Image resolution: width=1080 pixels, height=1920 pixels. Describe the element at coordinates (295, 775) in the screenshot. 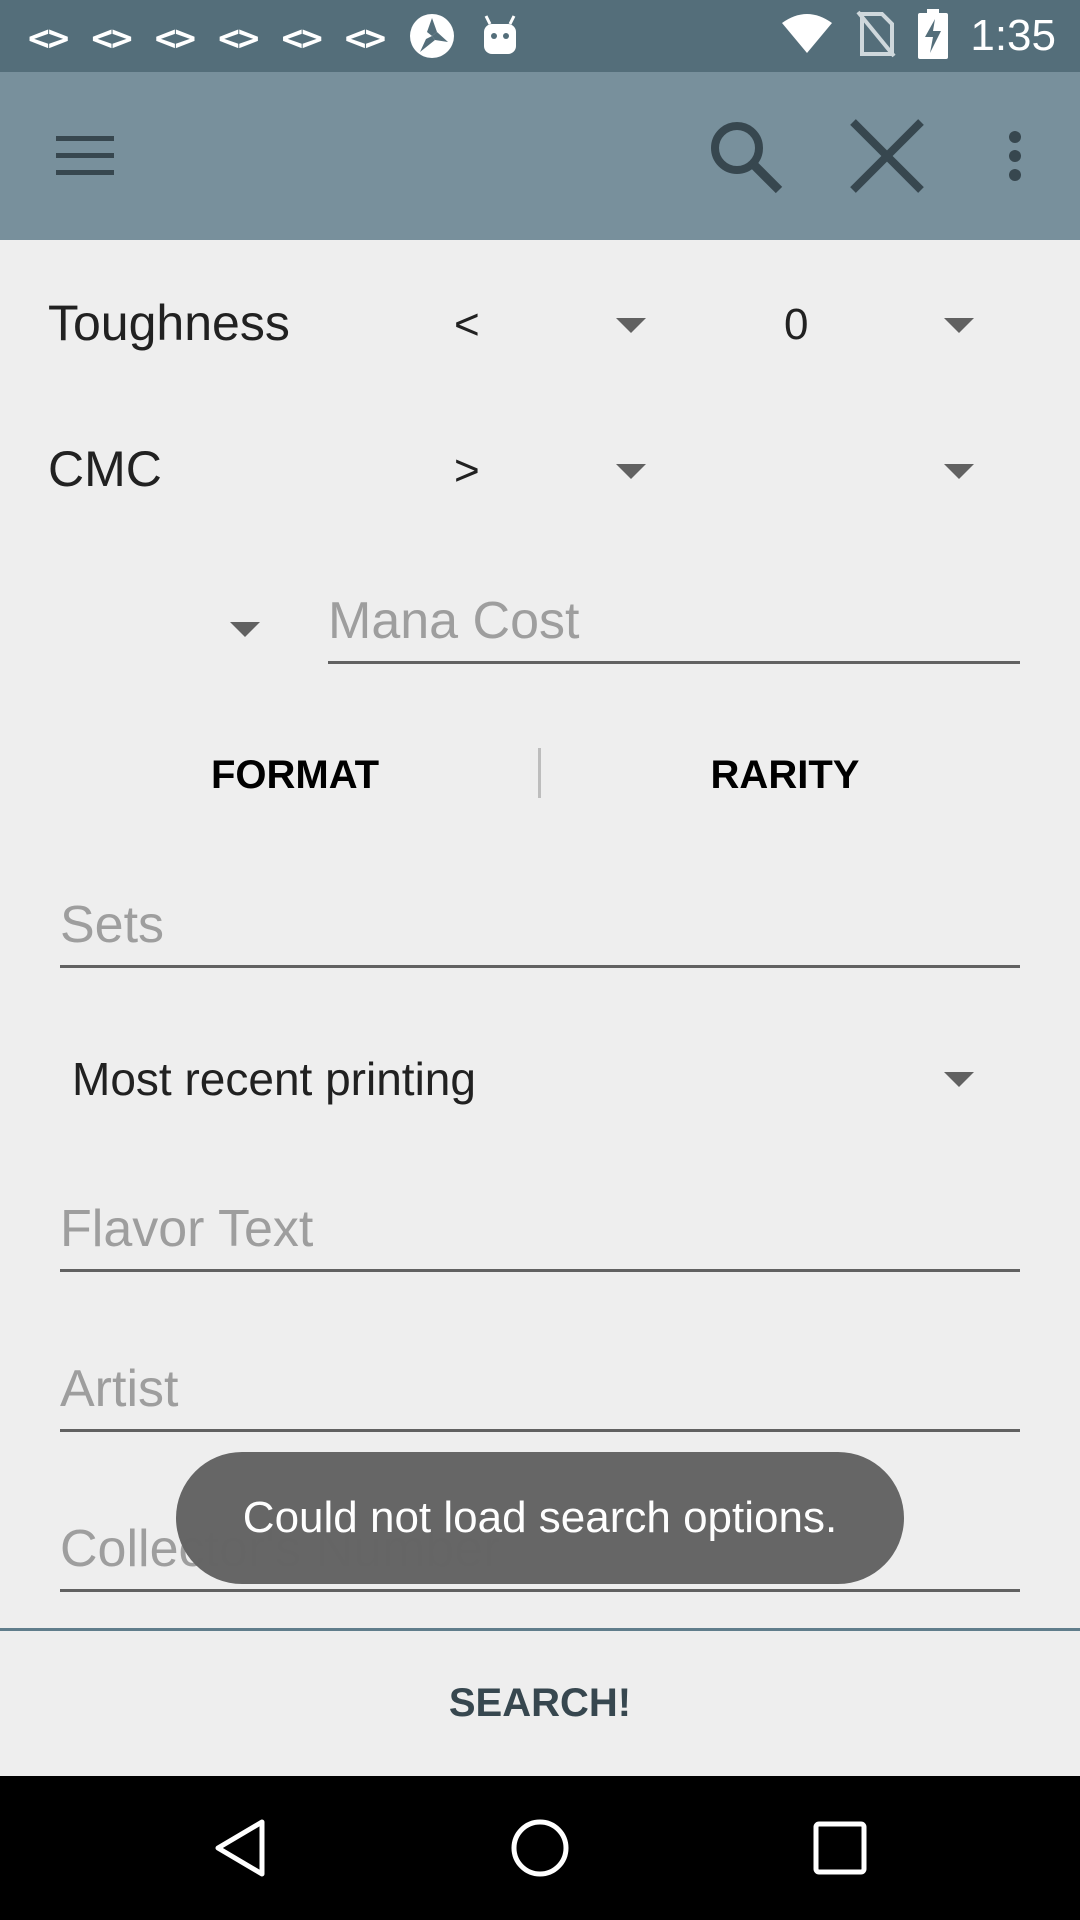

I see `format-button: FORMAT` at that location.